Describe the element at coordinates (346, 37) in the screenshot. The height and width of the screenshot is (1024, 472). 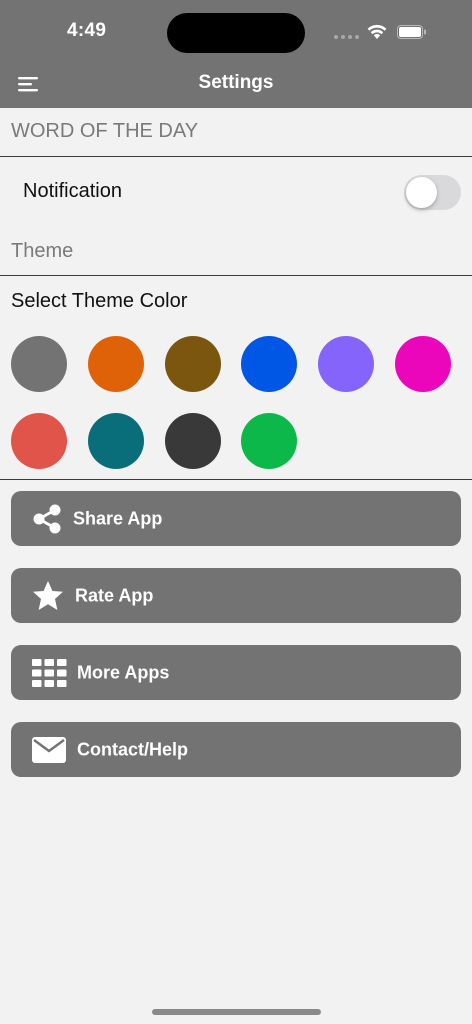
I see `cellular-signal-icon` at that location.